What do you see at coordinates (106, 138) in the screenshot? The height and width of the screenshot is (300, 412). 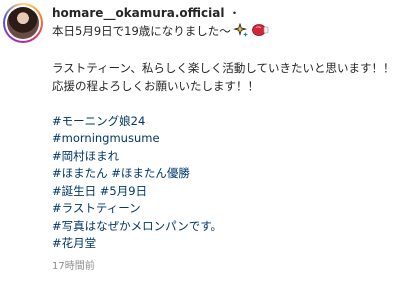 I see `hashtag-link: #morningmusume` at bounding box center [106, 138].